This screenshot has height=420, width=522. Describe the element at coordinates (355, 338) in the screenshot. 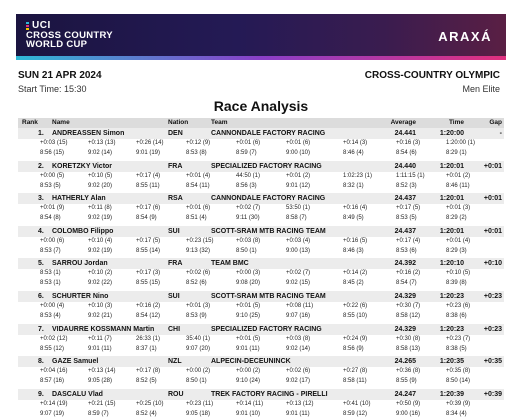

I see `split-gap-cell: +0:24 (9)` at that location.